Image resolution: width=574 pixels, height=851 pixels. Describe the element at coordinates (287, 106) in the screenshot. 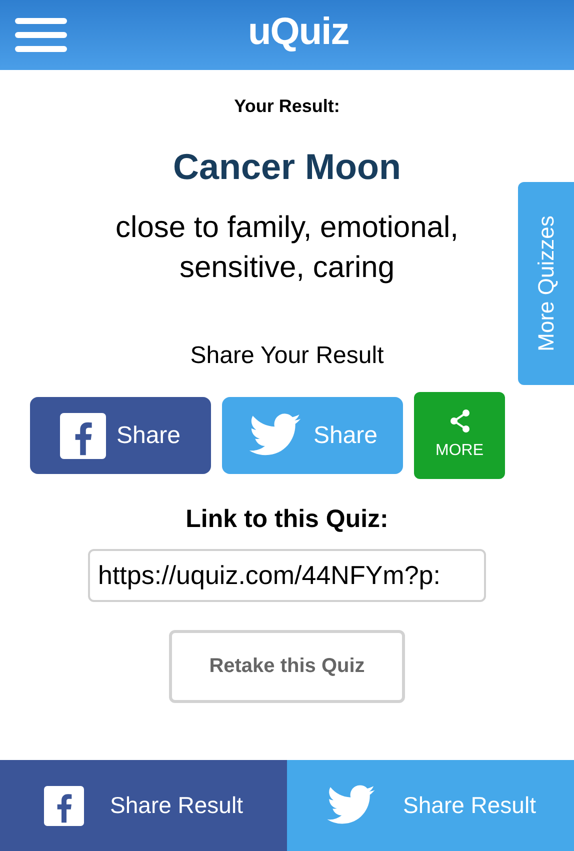

I see `result-label: Your Result:` at that location.